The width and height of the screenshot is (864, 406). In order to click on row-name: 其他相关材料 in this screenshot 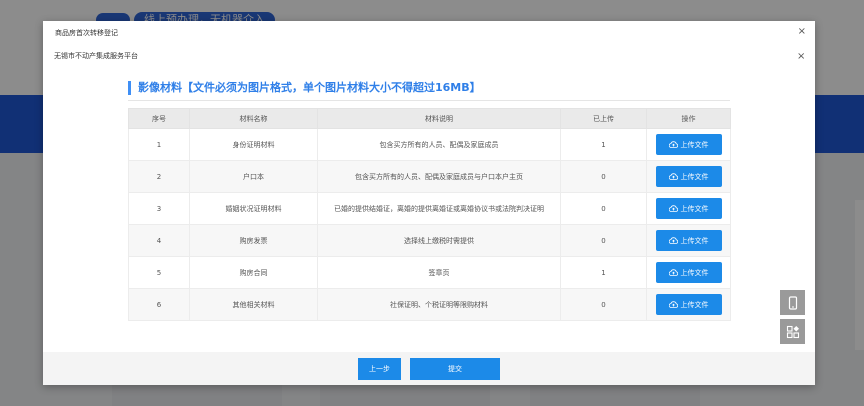, I will do `click(253, 304)`.